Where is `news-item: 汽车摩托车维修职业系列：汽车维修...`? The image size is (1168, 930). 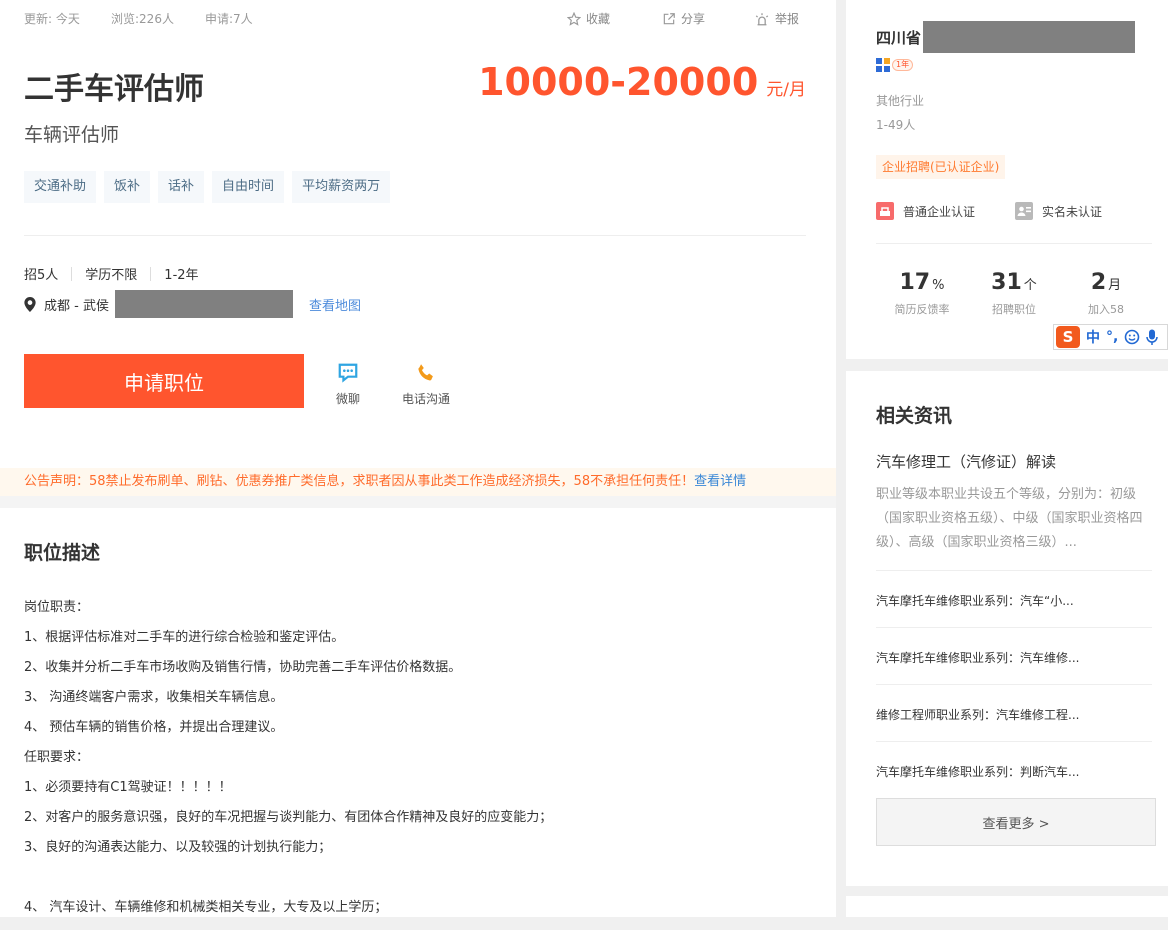 news-item: 汽车摩托车维修职业系列：汽车维修... is located at coordinates (996, 657).